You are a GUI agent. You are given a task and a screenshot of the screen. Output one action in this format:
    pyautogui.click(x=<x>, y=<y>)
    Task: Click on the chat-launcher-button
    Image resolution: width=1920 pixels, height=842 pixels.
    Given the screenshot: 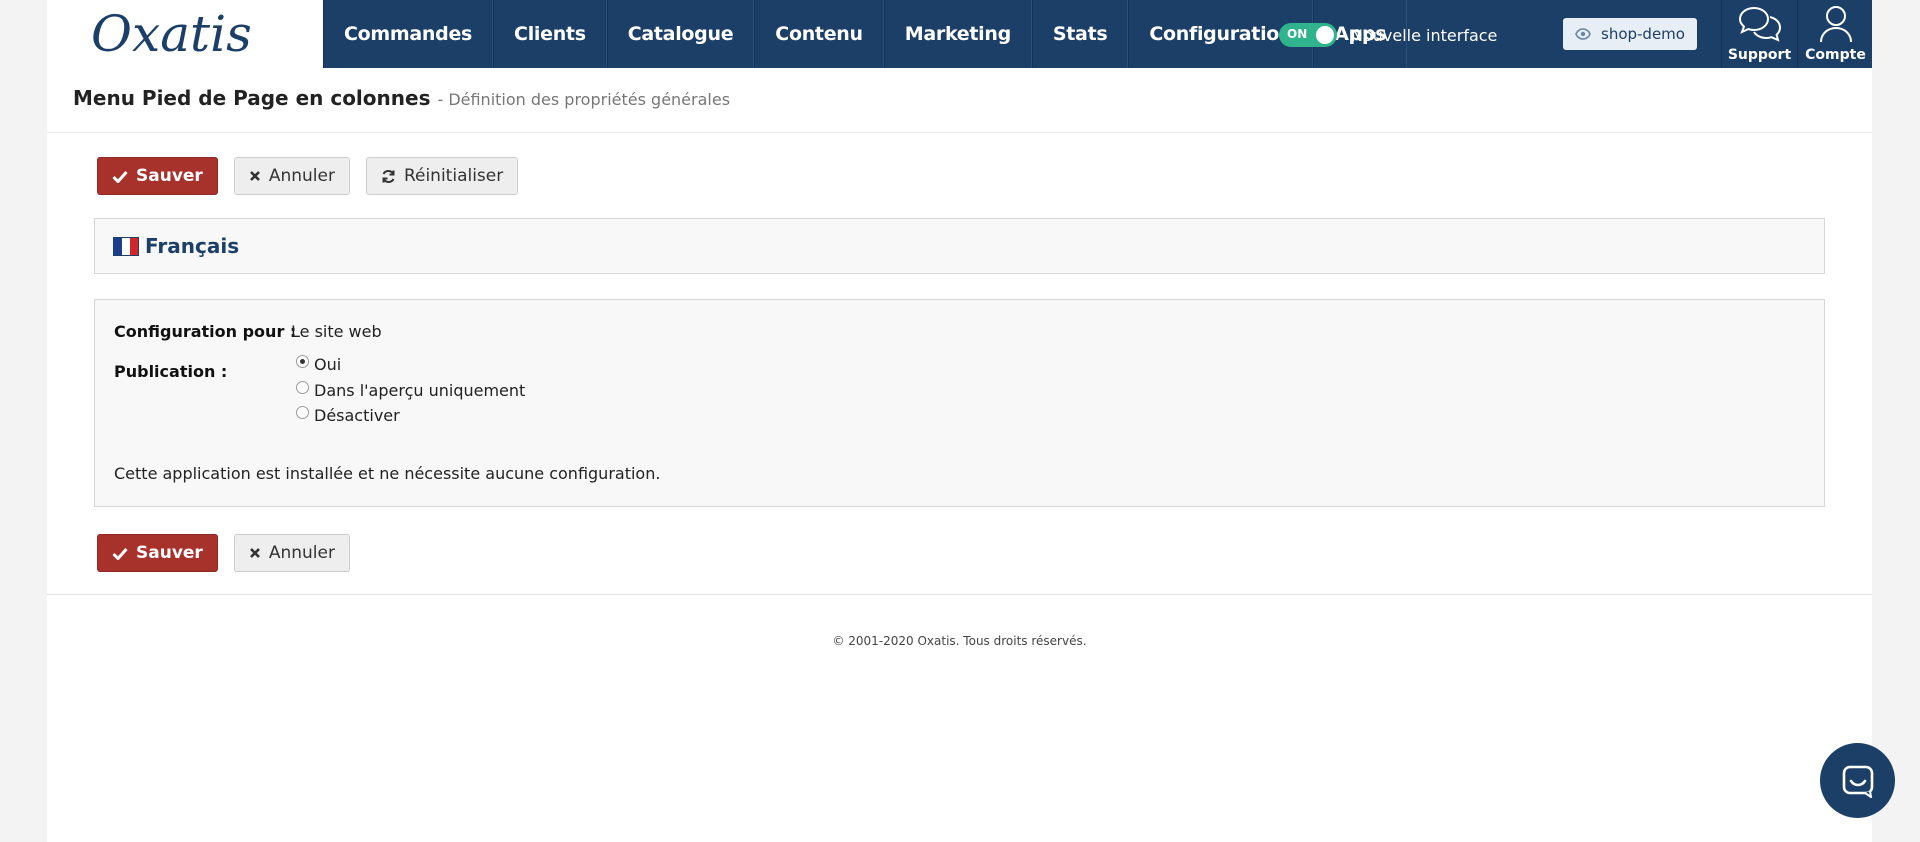 What is the action you would take?
    pyautogui.click(x=1857, y=780)
    